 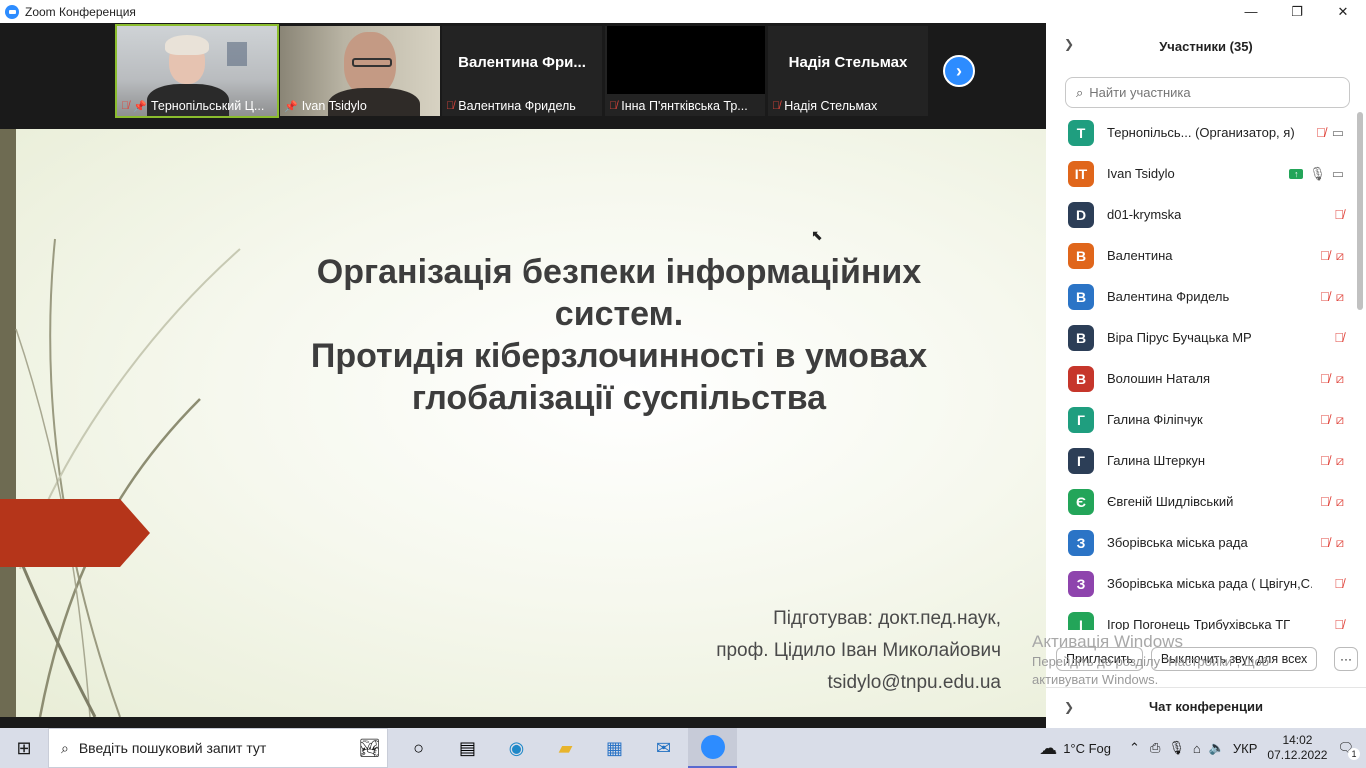 What do you see at coordinates (1080, 92) in the screenshot?
I see `search-icon: ⌕` at bounding box center [1080, 92].